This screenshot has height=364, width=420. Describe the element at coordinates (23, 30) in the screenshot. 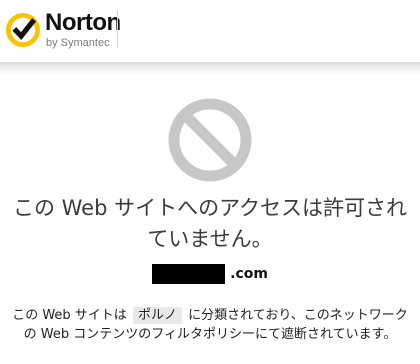

I see `check-badge-icon` at that location.